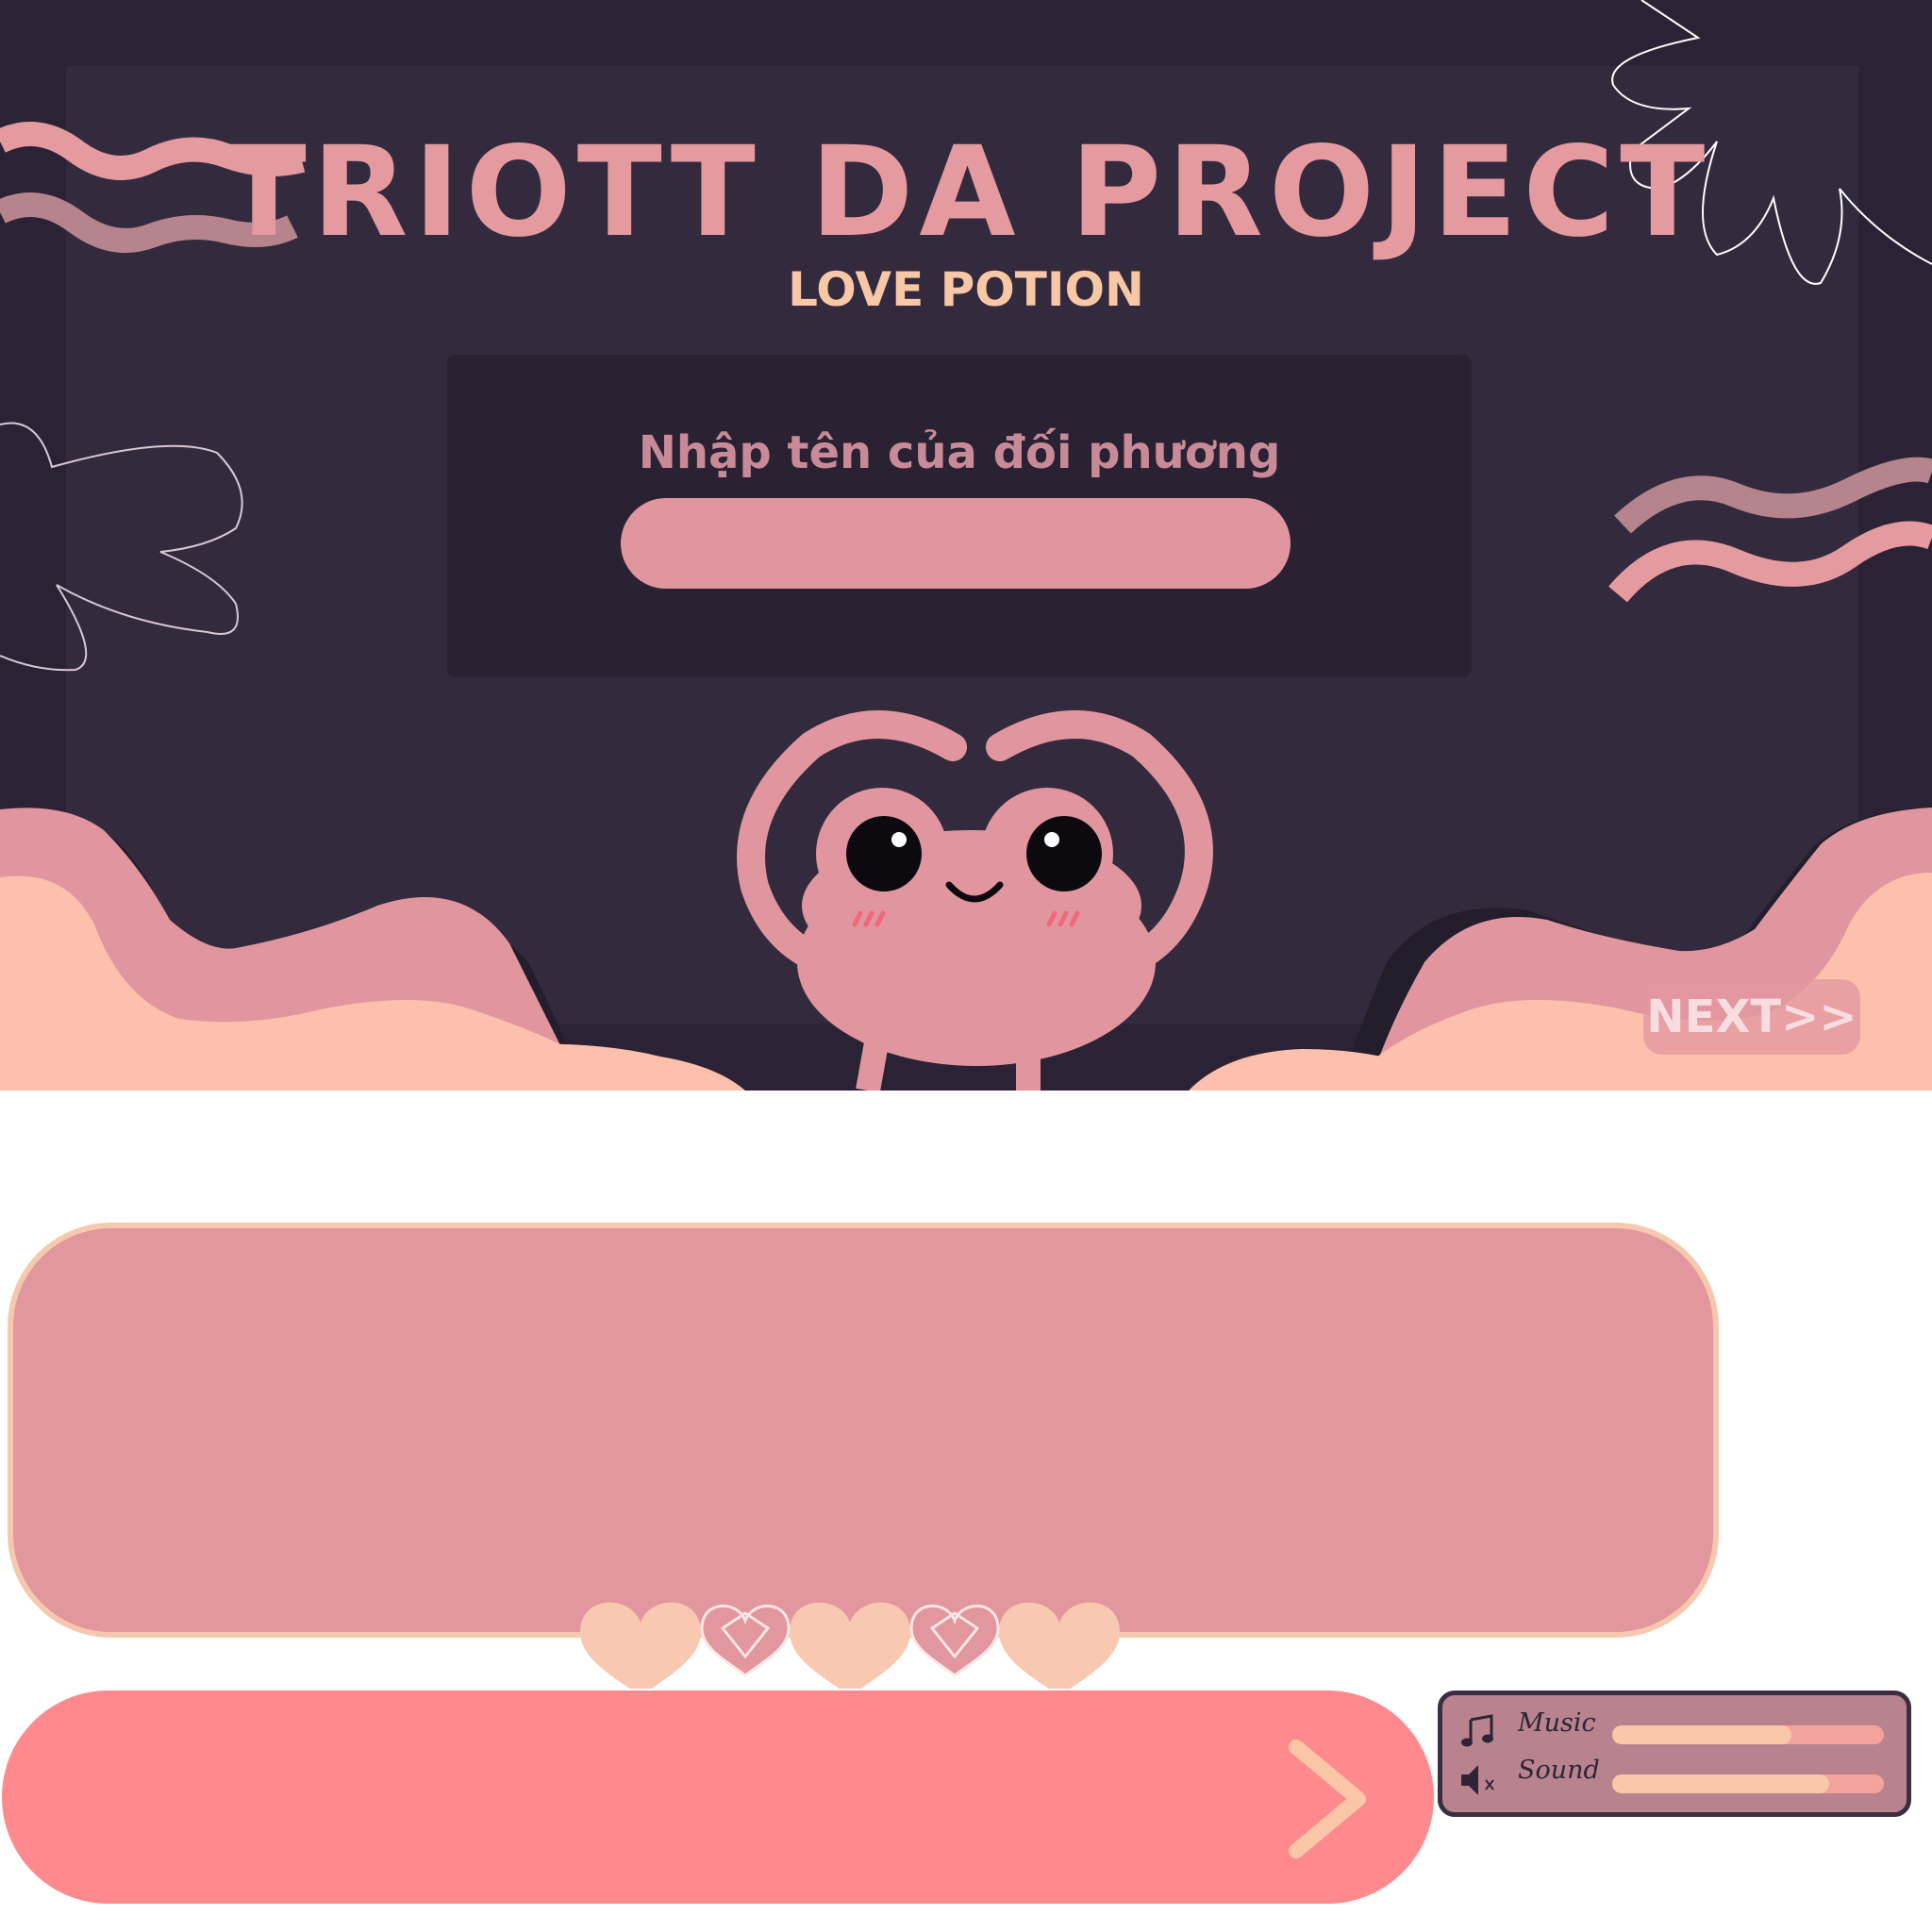 Image resolution: width=1932 pixels, height=1932 pixels. What do you see at coordinates (1721, 1784) in the screenshot?
I see `sound-volume-fill` at bounding box center [1721, 1784].